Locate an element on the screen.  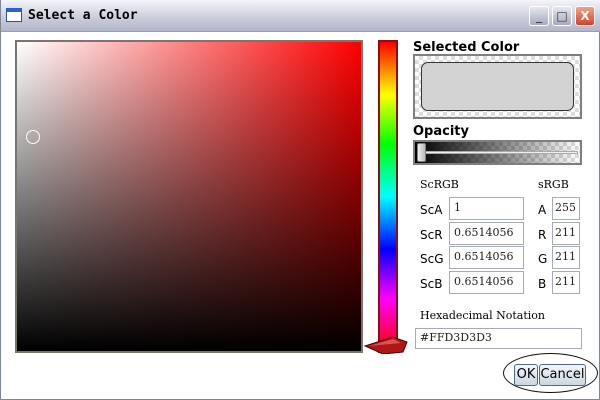
srgb-header: sRGB is located at coordinates (553, 184).